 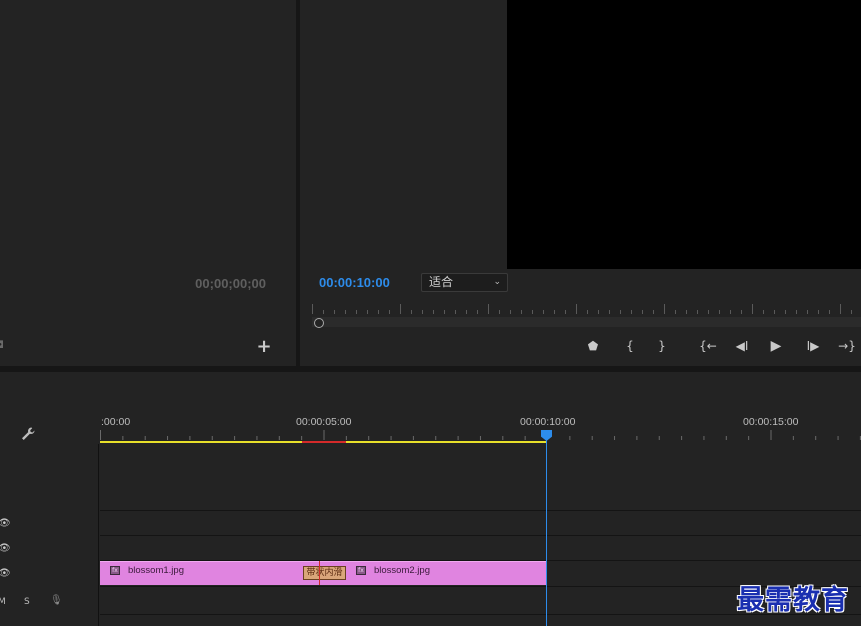 What do you see at coordinates (213, 283) in the screenshot?
I see `source-timecode: 00;00;00;00` at bounding box center [213, 283].